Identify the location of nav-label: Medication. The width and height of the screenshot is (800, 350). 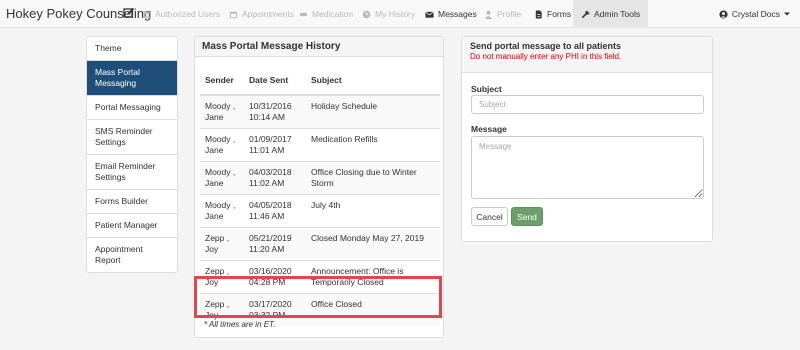
(333, 14).